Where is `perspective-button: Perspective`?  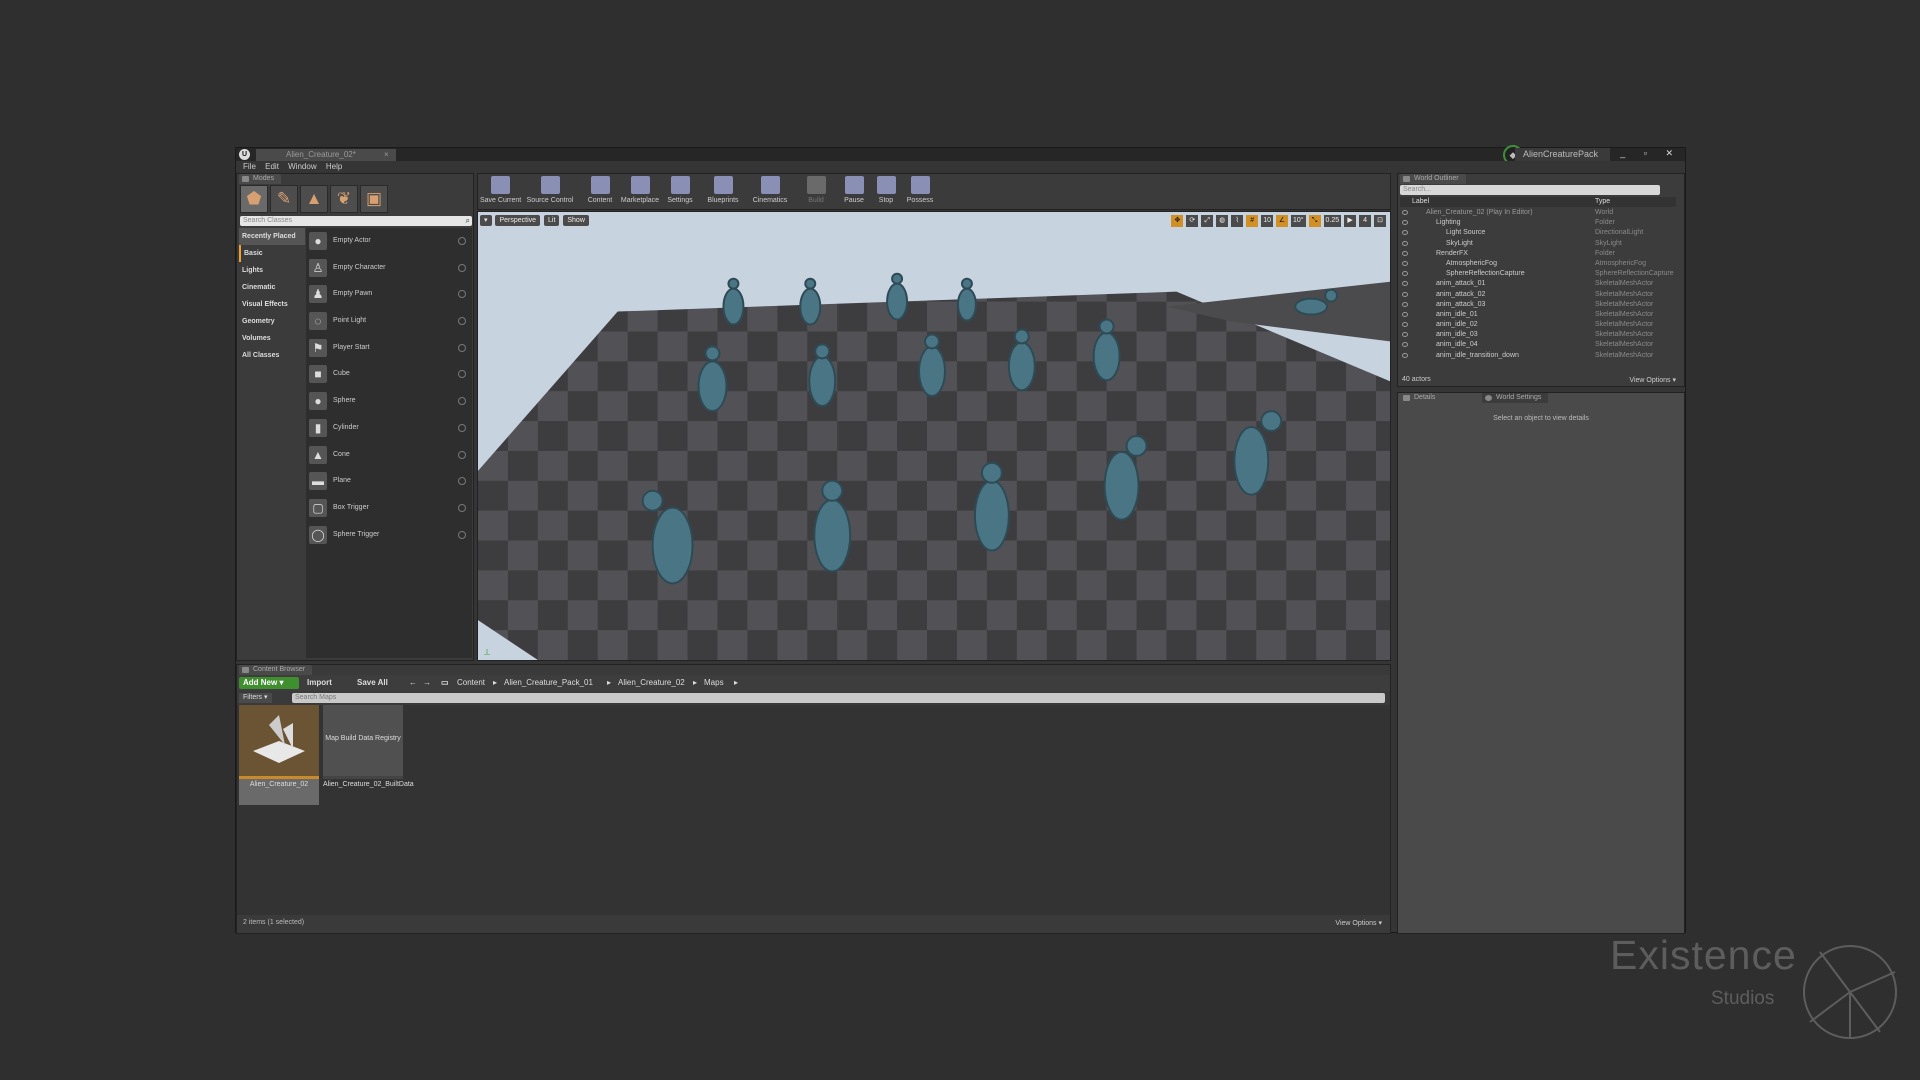 perspective-button: Perspective is located at coordinates (518, 220).